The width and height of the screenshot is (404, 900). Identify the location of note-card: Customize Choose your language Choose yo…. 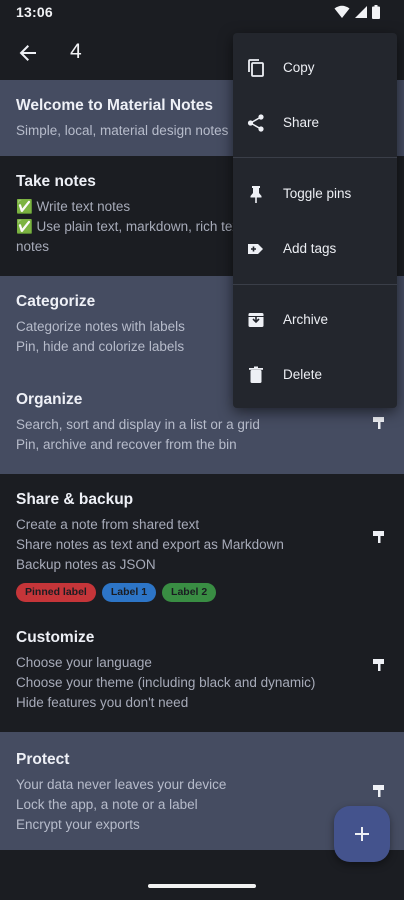
(202, 672).